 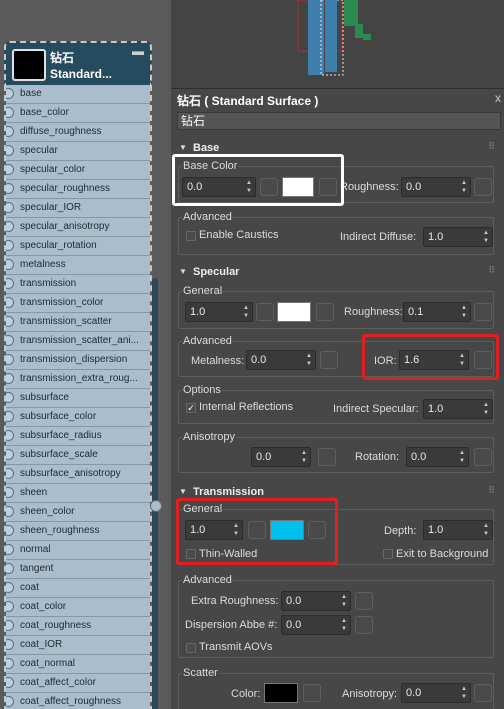 What do you see at coordinates (78, 550) in the screenshot?
I see `node-param-row: normal` at bounding box center [78, 550].